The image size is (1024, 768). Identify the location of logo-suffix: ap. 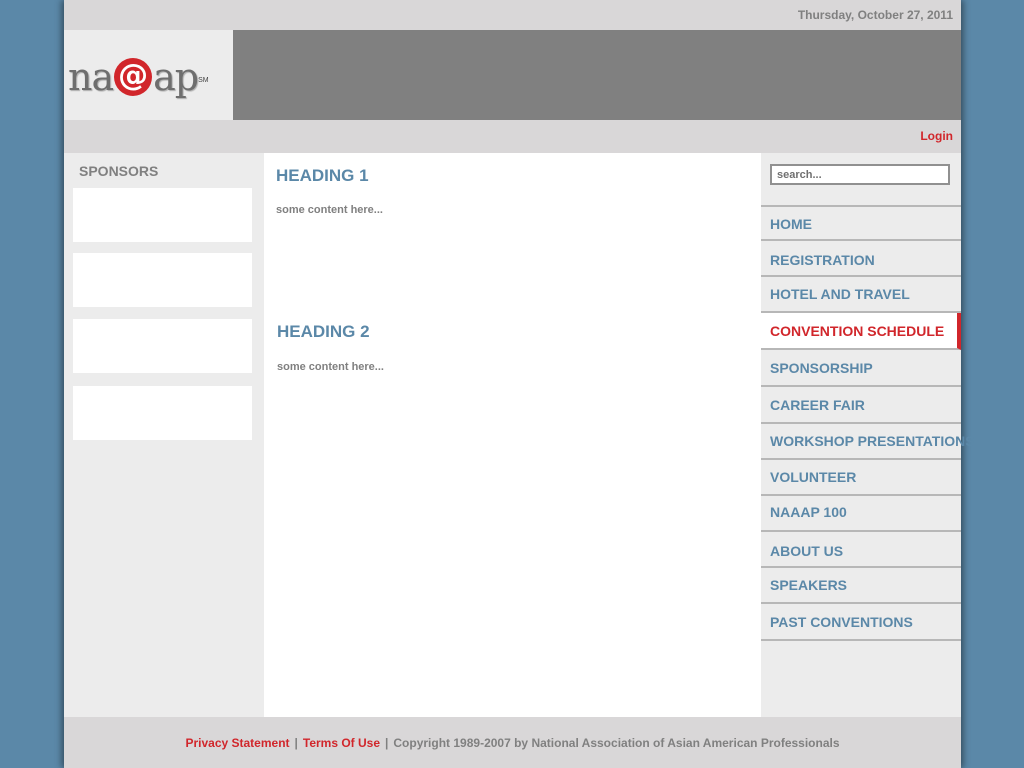
(176, 77).